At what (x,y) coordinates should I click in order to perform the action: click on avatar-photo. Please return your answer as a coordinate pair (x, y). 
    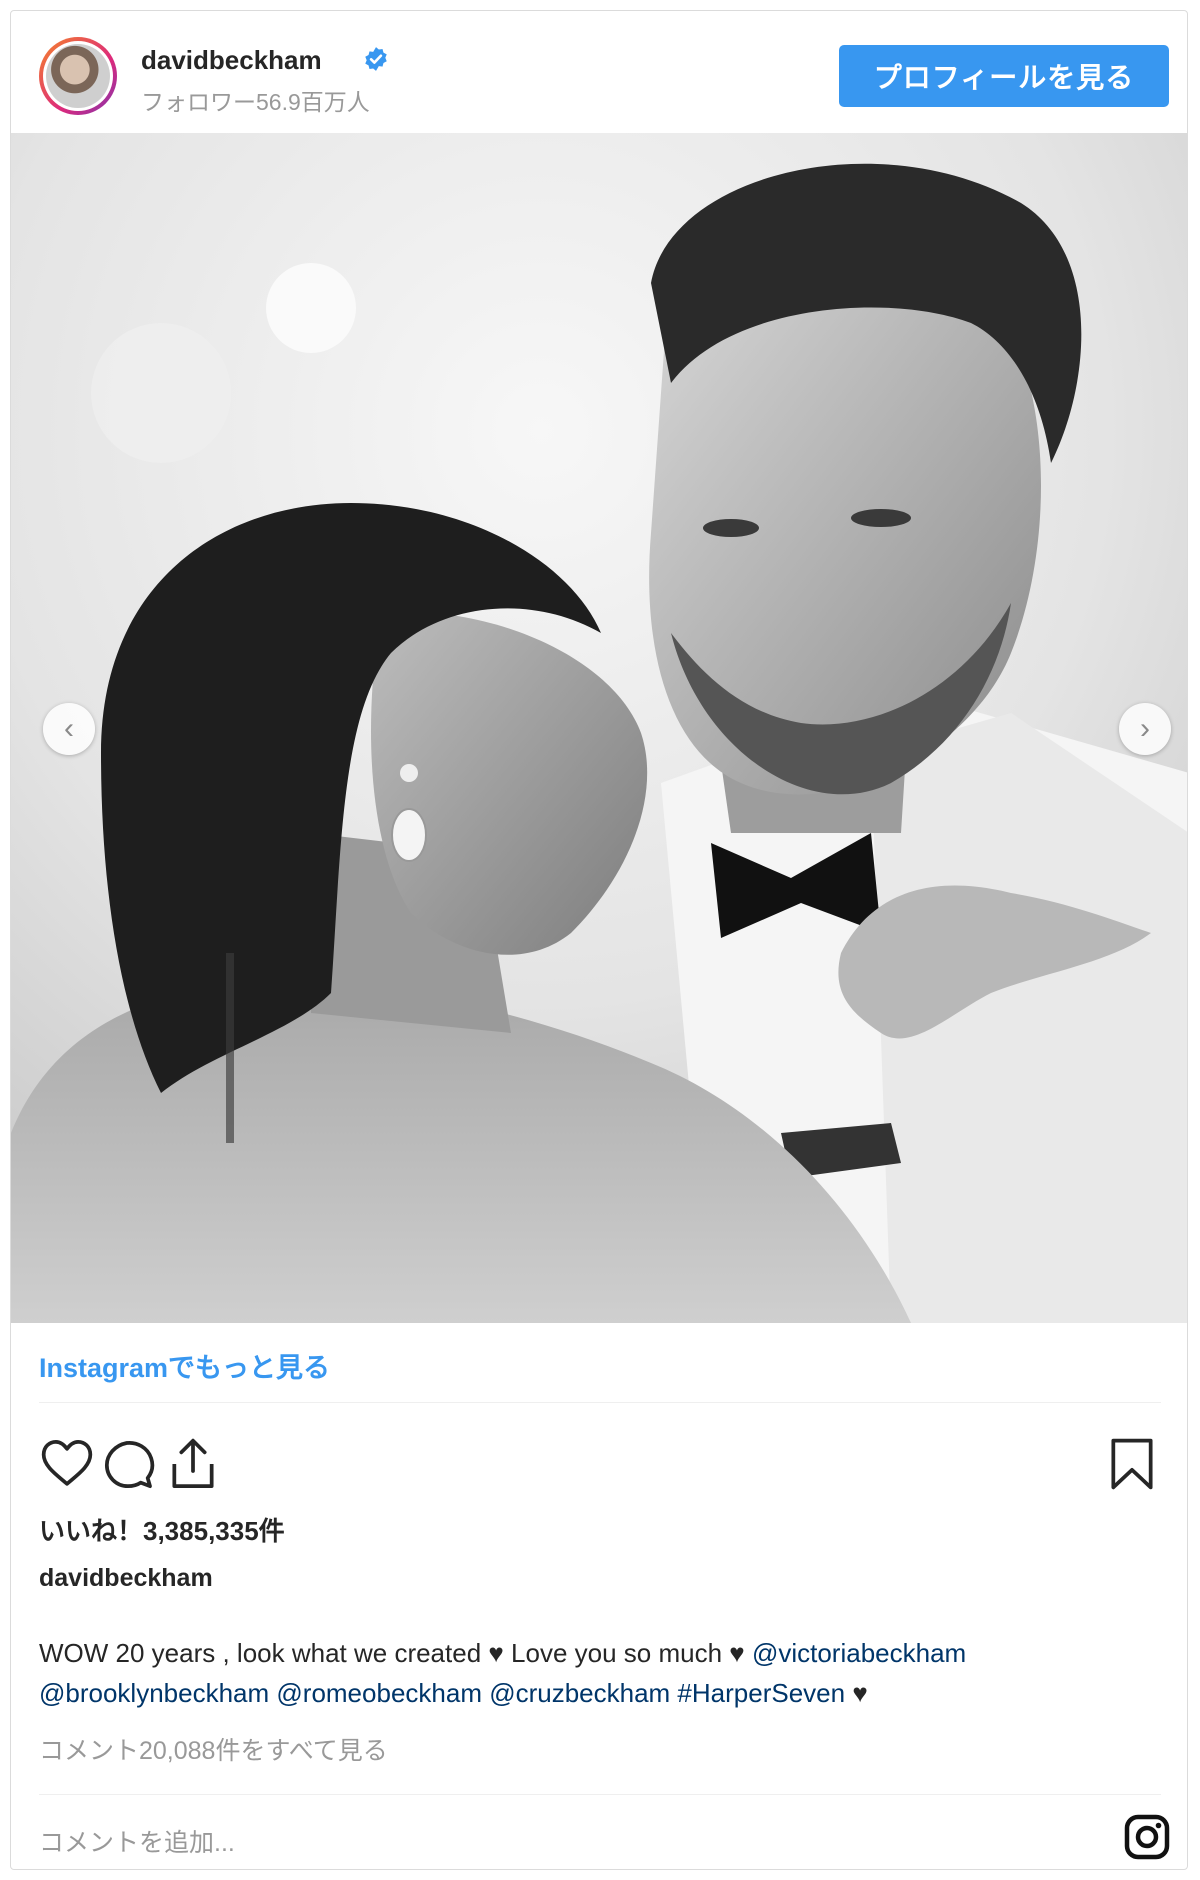
    Looking at the image, I should click on (78, 76).